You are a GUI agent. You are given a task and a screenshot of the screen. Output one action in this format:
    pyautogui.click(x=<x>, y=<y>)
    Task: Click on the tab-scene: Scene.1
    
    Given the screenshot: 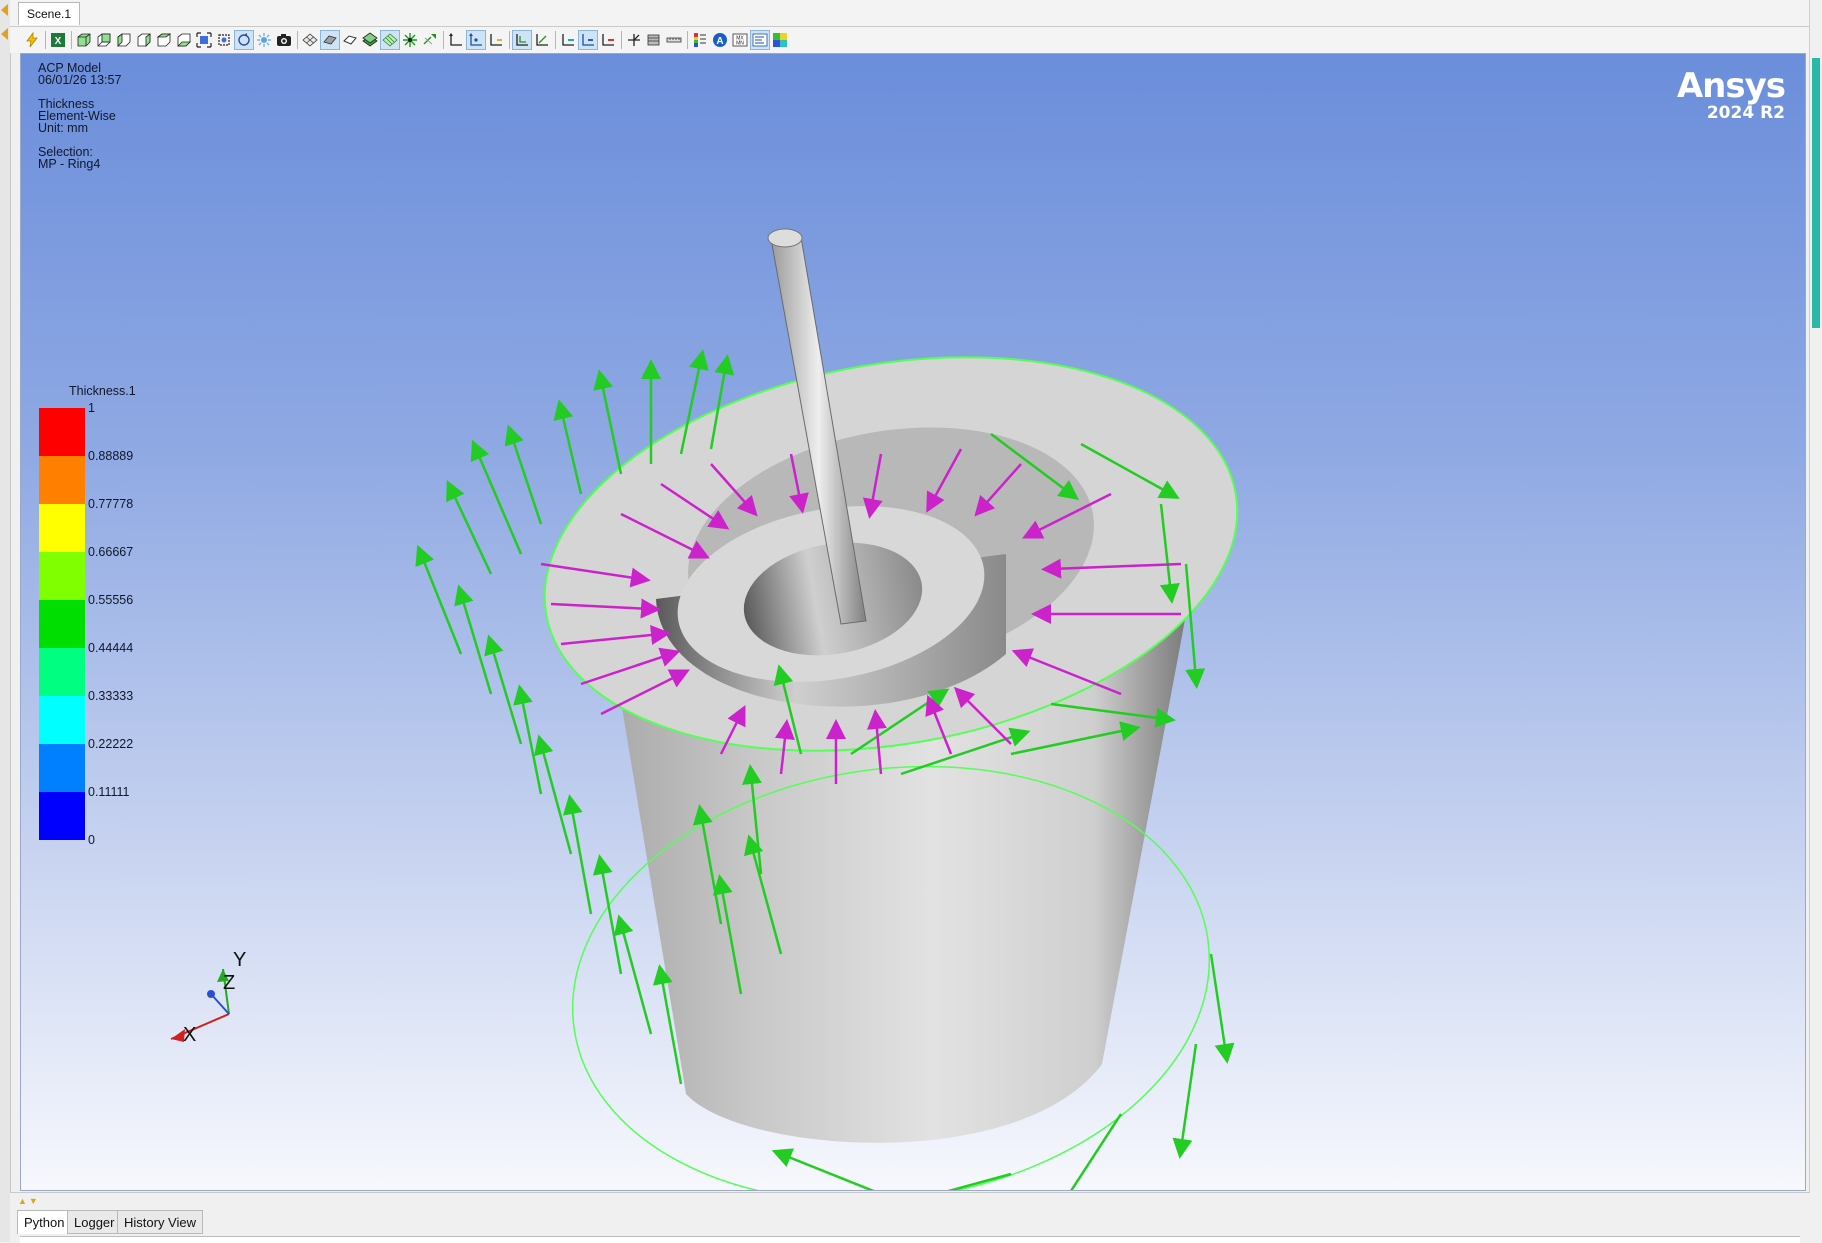 What is the action you would take?
    pyautogui.click(x=49, y=13)
    